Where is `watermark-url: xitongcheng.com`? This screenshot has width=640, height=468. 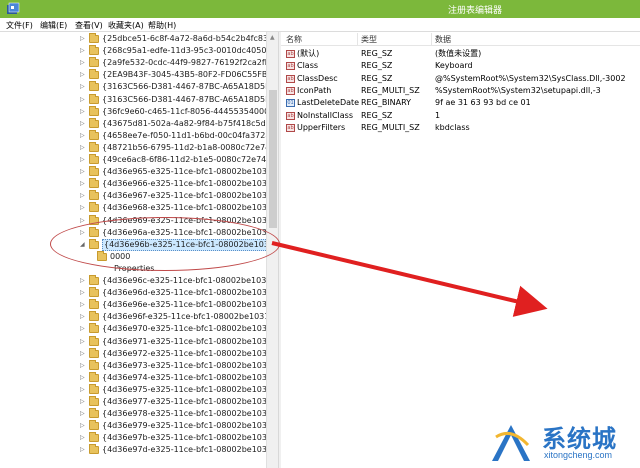
watermark-url: xitongcheng.com is located at coordinates (578, 455).